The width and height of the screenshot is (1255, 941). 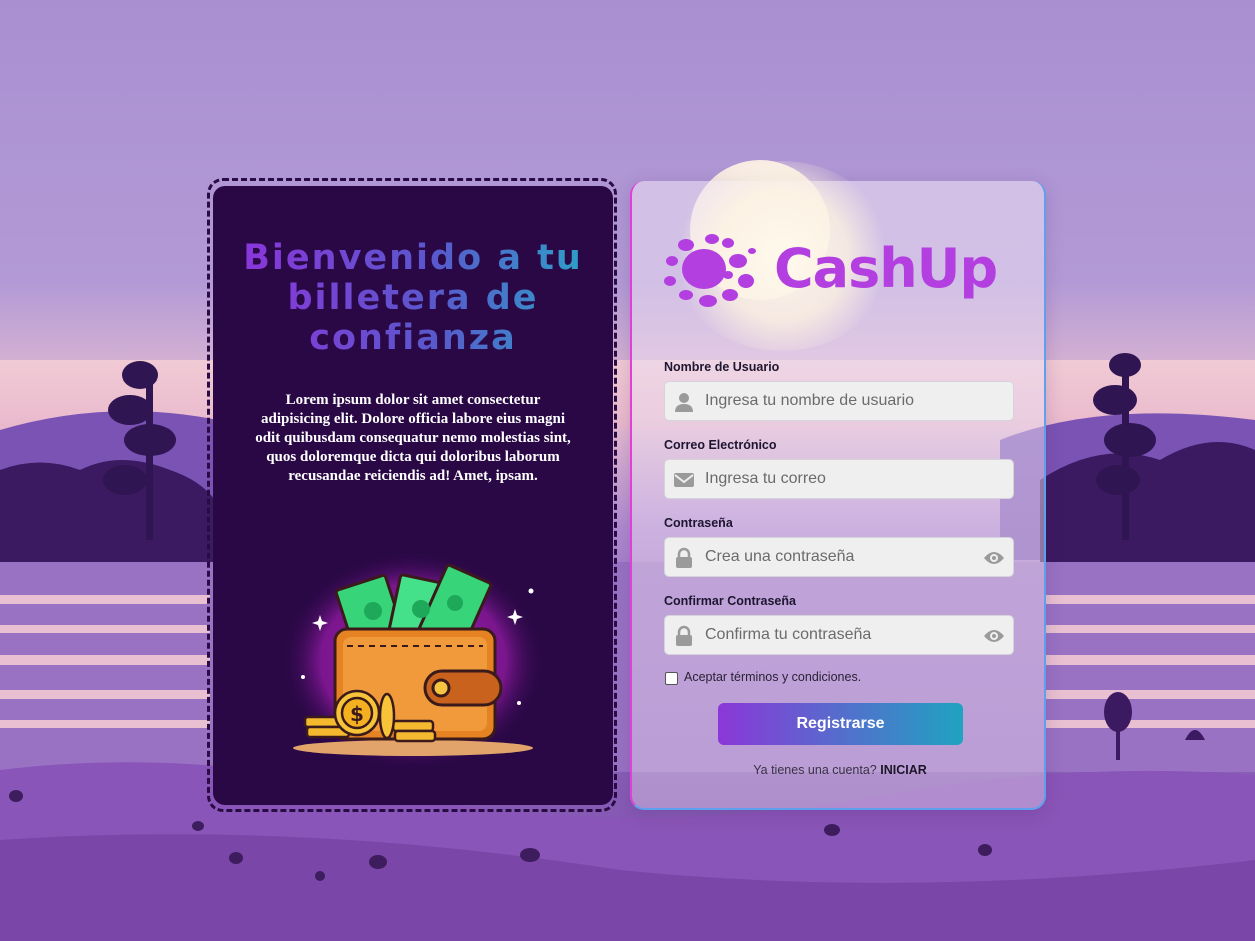 I want to click on username-field, so click(x=839, y=401).